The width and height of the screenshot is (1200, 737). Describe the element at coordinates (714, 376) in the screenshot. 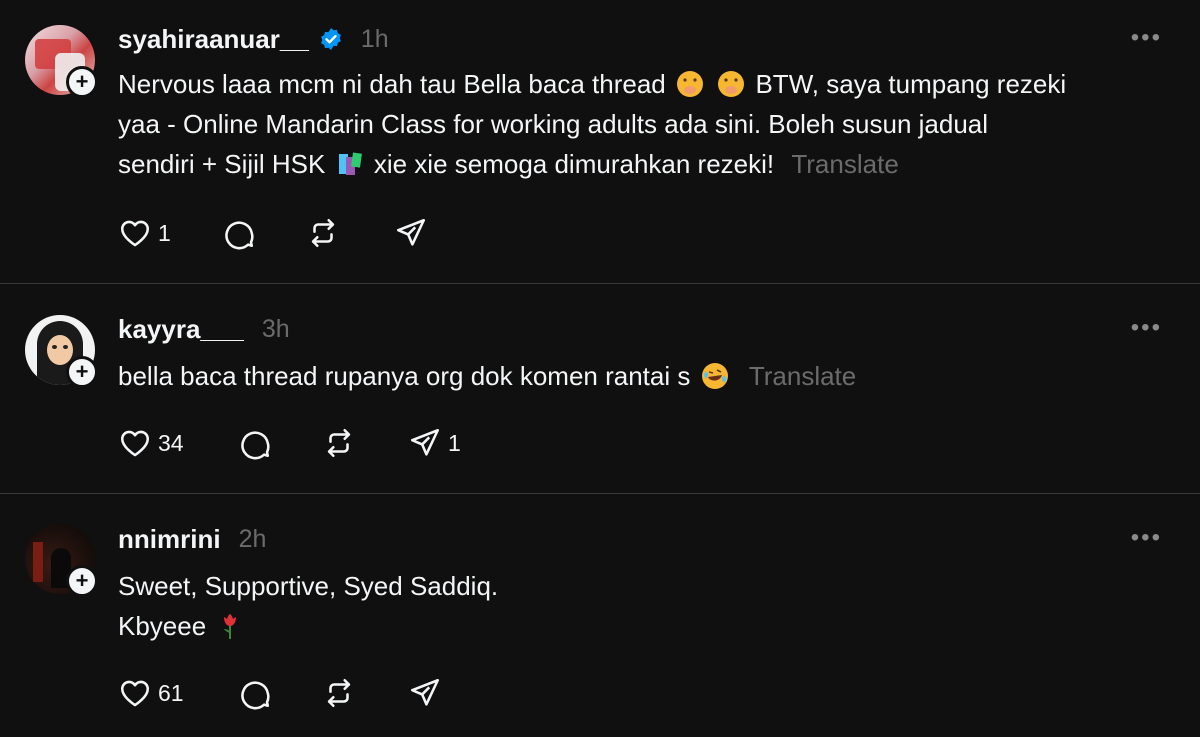

I see `rolling-laughing-emoji-icon` at that location.